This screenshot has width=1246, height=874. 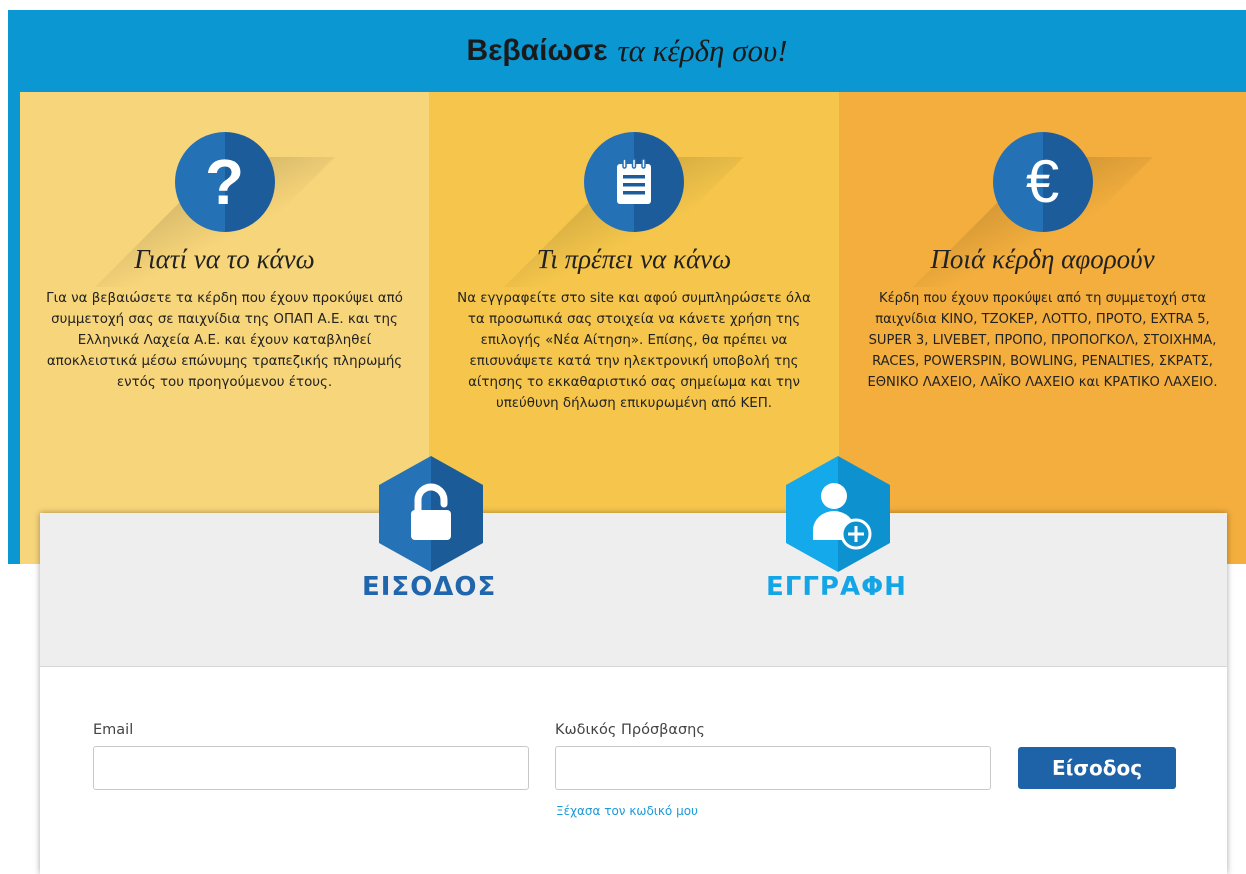 I want to click on forgot-password-link: Ξέχασα τον κωδικό μου, so click(x=627, y=811).